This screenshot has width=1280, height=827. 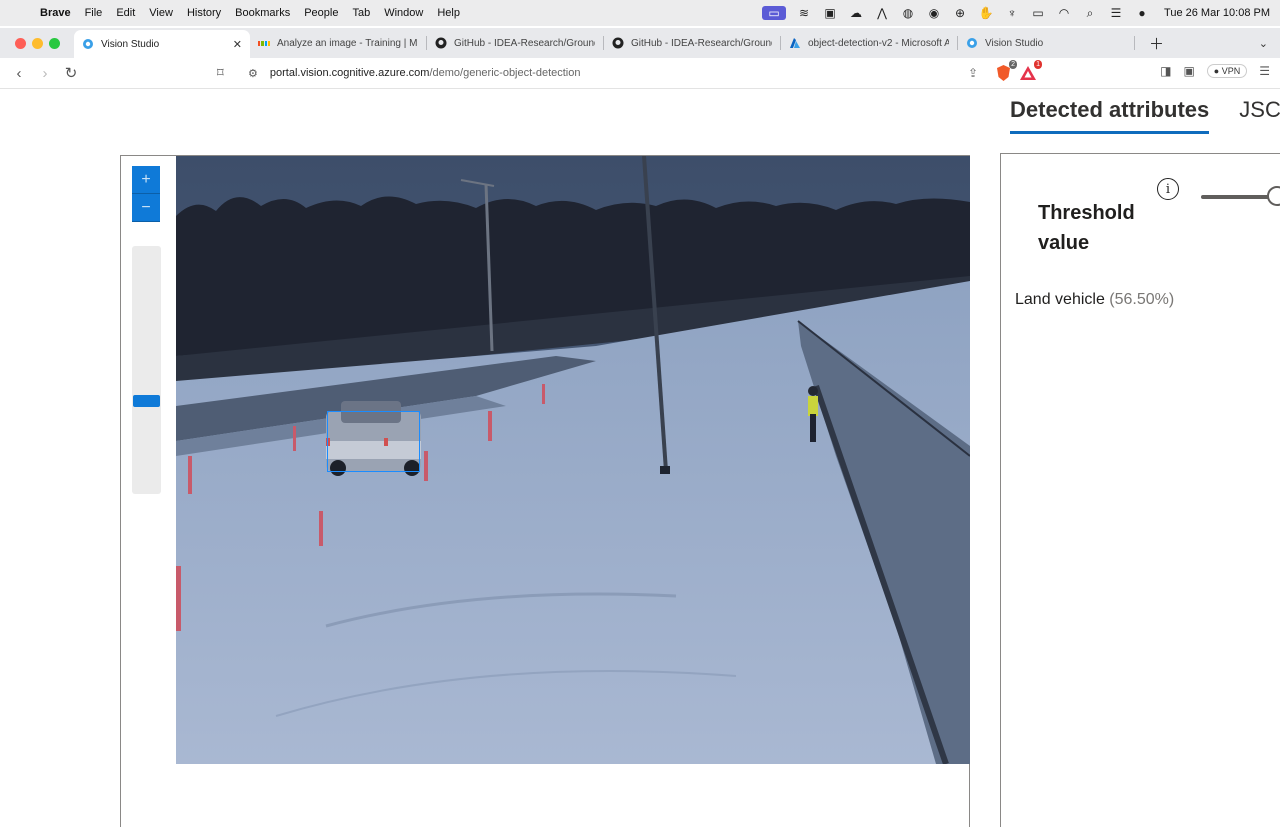 I want to click on menu-help: Help, so click(x=448, y=13).